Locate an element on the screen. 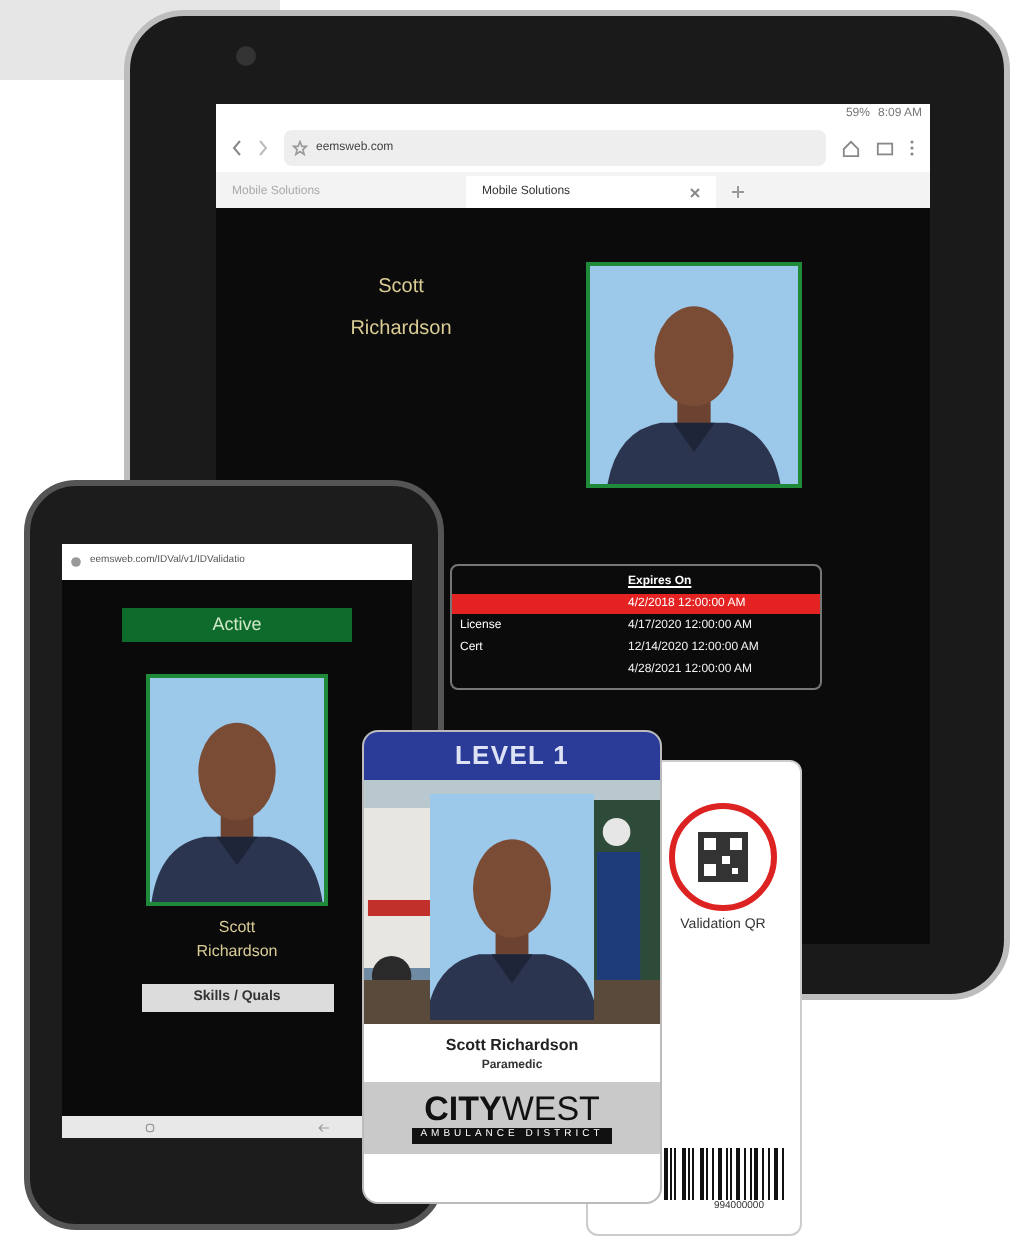 This screenshot has height=1242, width=1028. barcode-icon is located at coordinates (726, 1173).